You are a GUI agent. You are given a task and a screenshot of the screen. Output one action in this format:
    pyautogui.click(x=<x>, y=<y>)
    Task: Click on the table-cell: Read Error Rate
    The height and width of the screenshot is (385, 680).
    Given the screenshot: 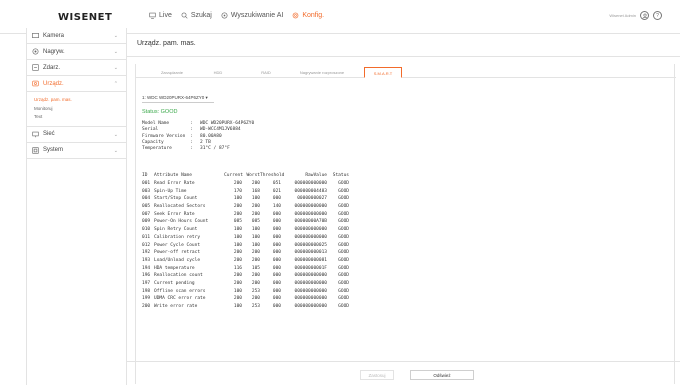 What is the action you would take?
    pyautogui.click(x=174, y=184)
    